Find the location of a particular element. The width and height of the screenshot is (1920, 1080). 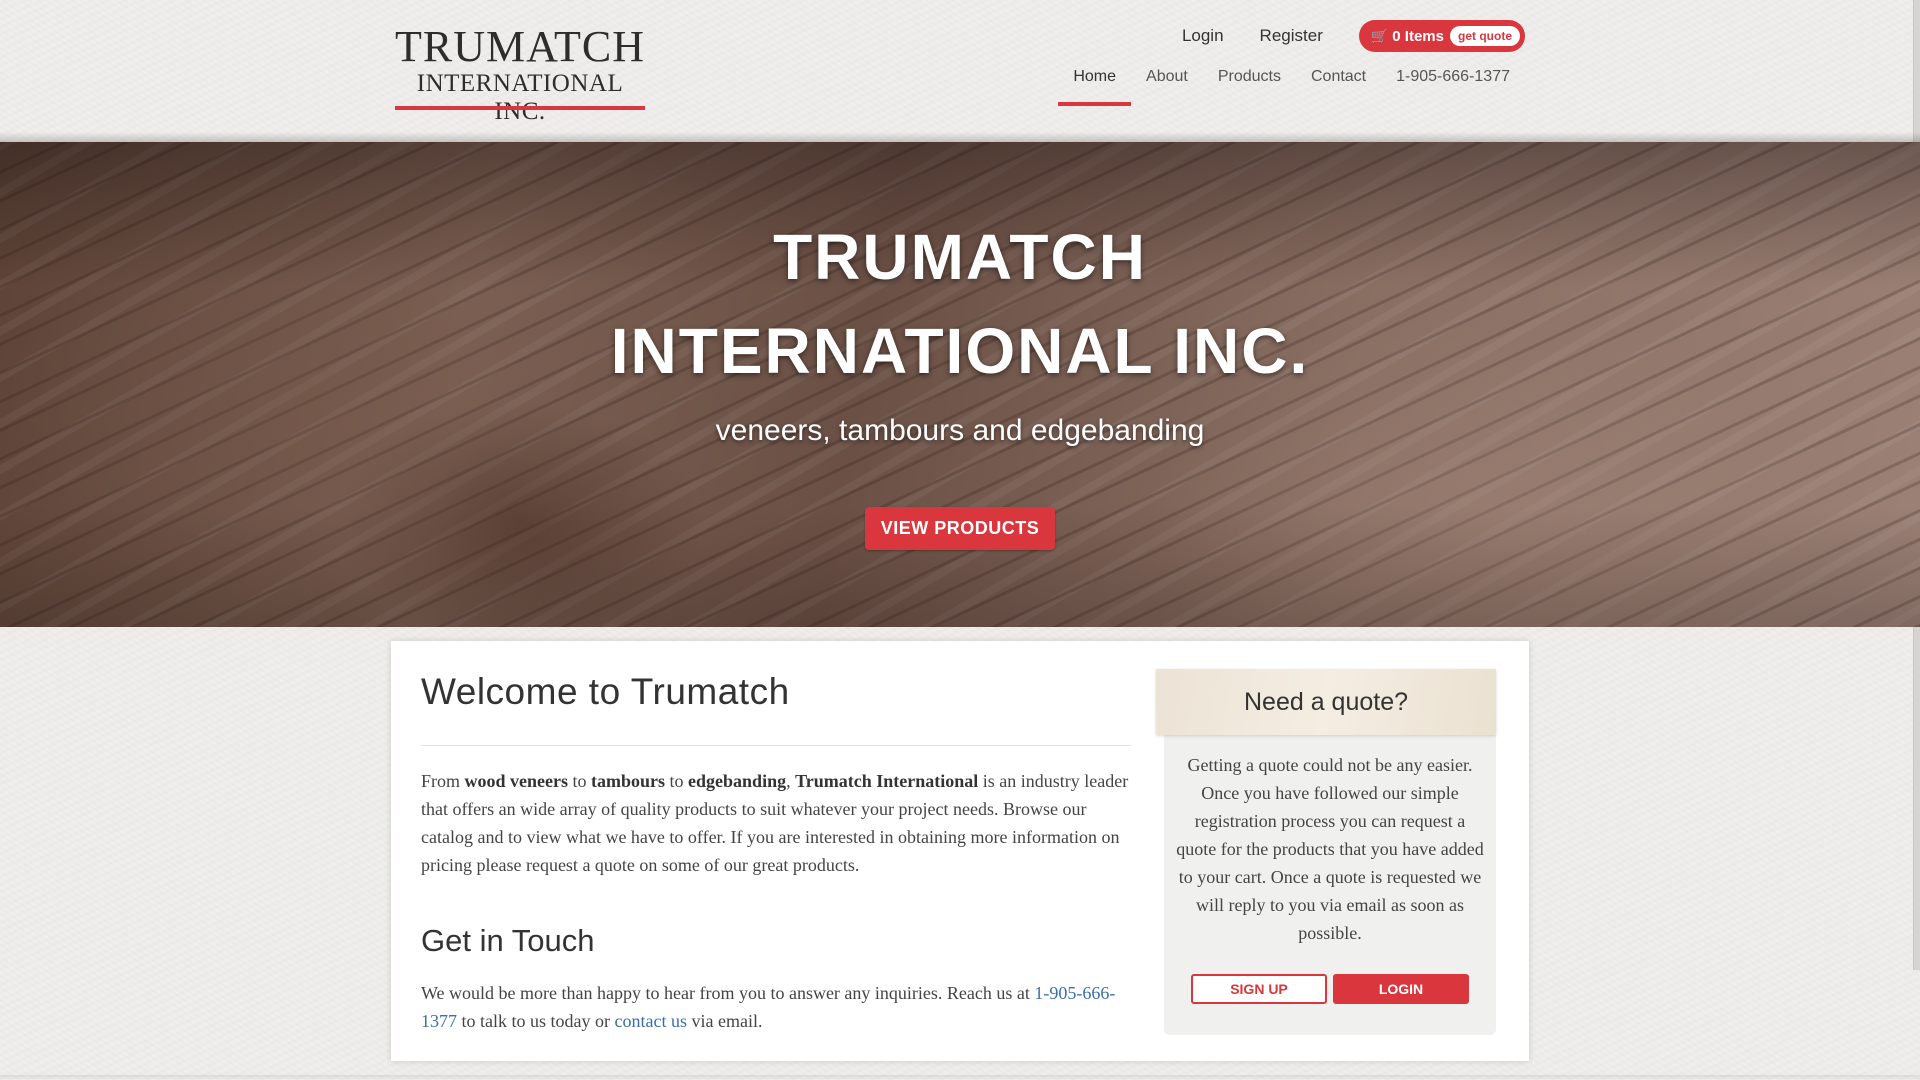

intro-bold-company: Trumatch International is located at coordinates (887, 781).